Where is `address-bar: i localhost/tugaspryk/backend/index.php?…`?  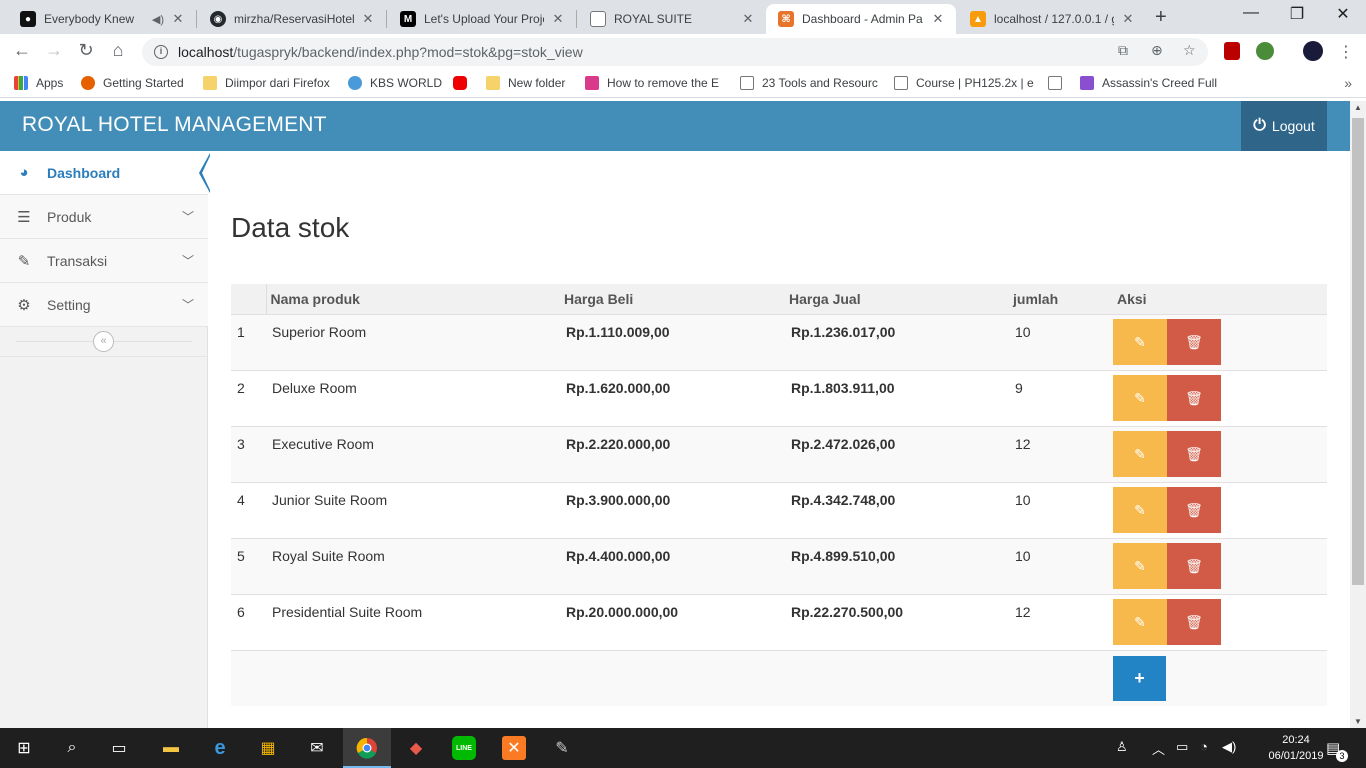
address-bar: i localhost/tugaspryk/backend/index.php?… is located at coordinates (675, 52).